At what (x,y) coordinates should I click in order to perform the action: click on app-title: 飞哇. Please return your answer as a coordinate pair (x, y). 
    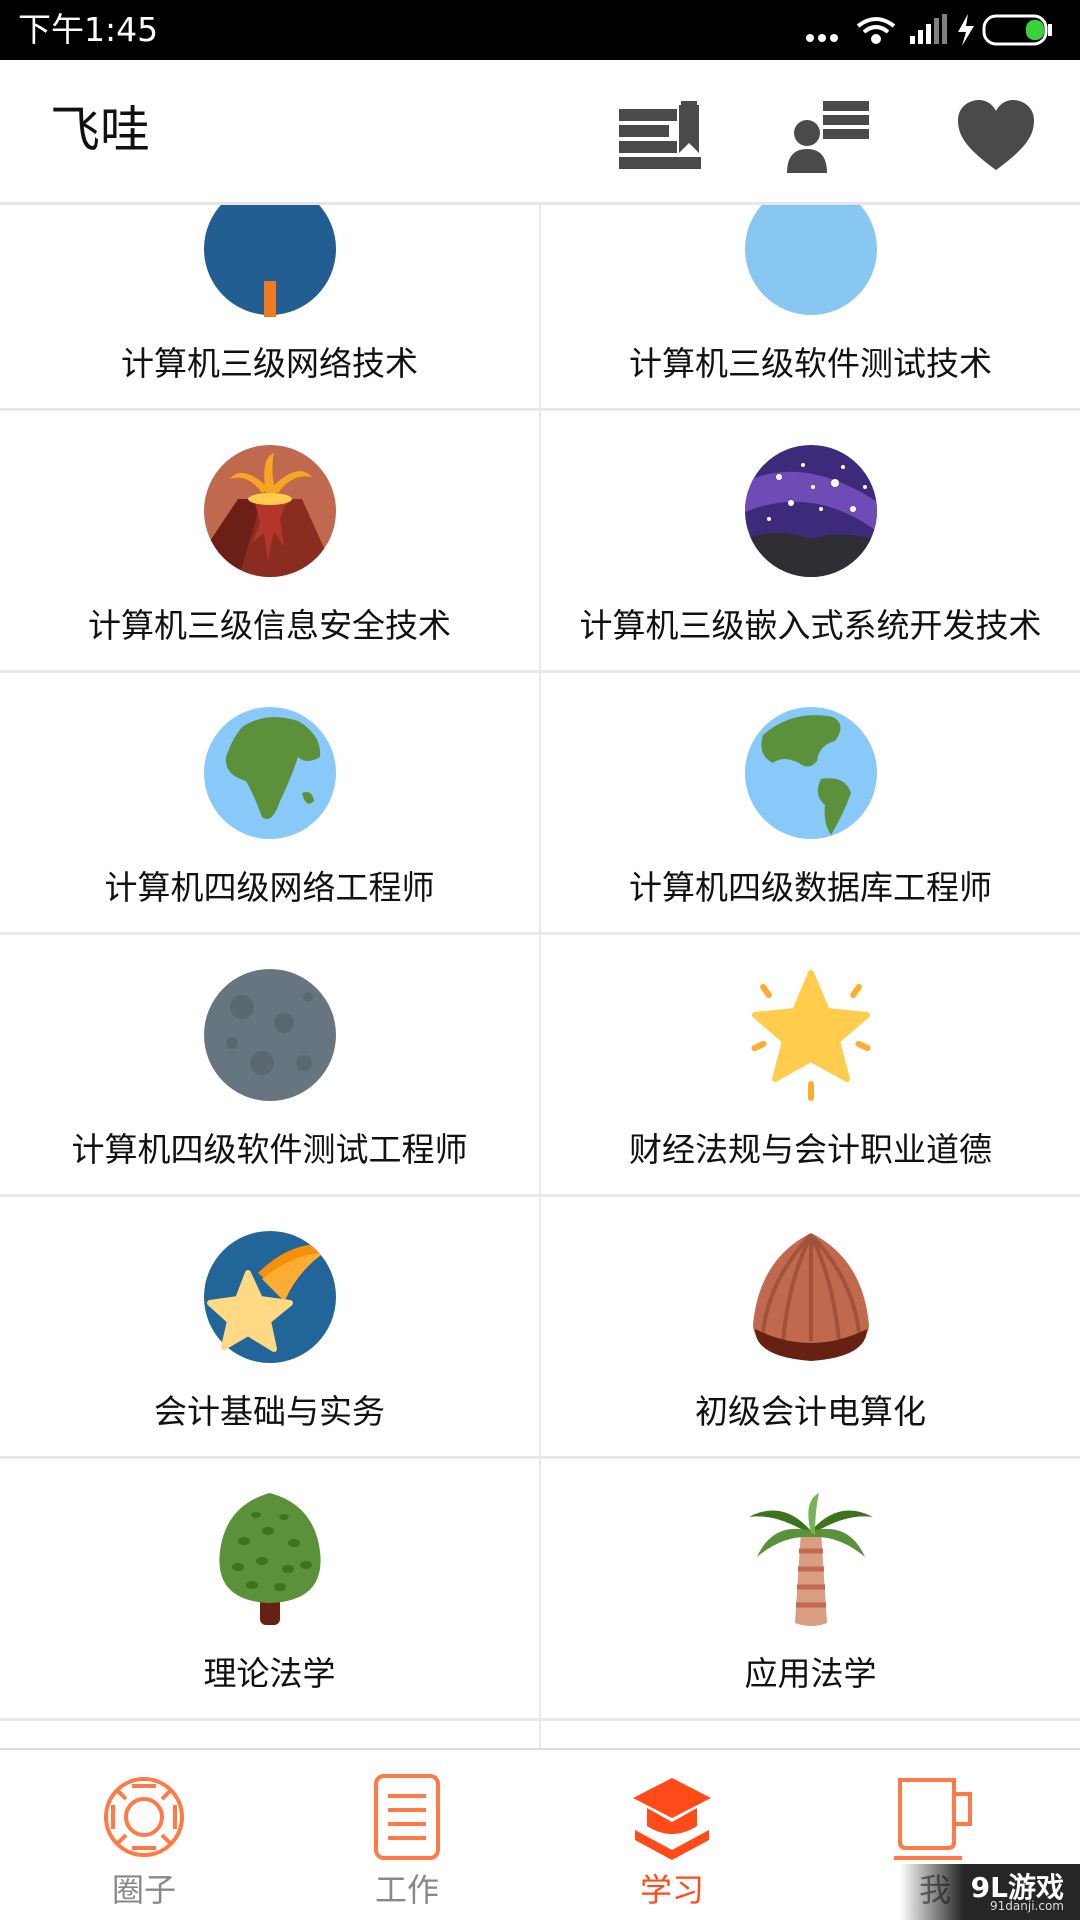
    Looking at the image, I should click on (100, 130).